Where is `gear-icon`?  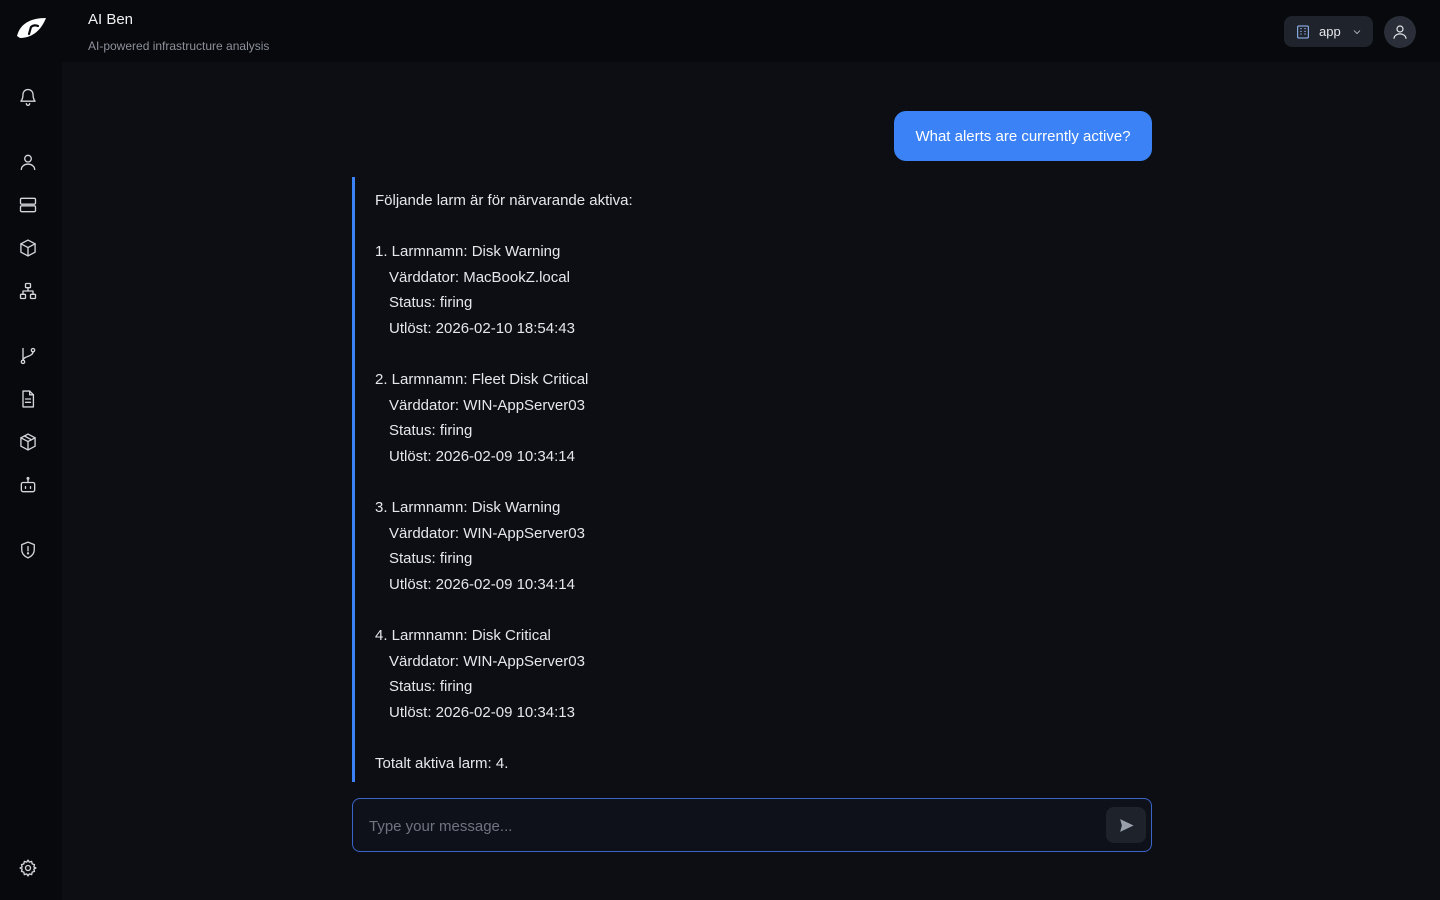
gear-icon is located at coordinates (28, 868).